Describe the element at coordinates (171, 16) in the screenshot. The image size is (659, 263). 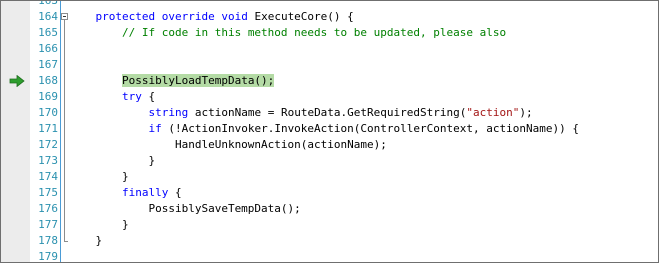
I see `code-token: protected override void` at that location.